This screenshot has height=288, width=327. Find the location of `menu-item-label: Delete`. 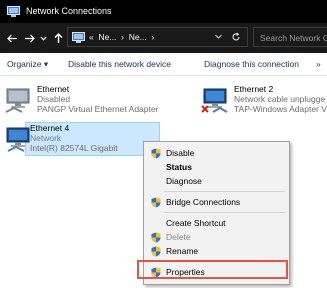

menu-item-label: Delete is located at coordinates (178, 237).